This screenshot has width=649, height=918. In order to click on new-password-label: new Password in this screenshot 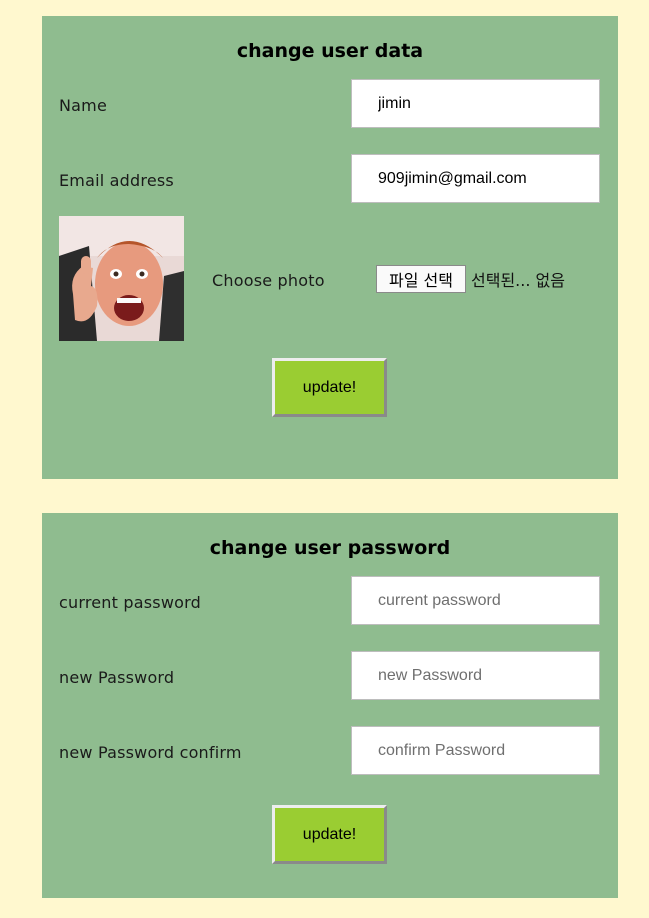, I will do `click(117, 677)`.